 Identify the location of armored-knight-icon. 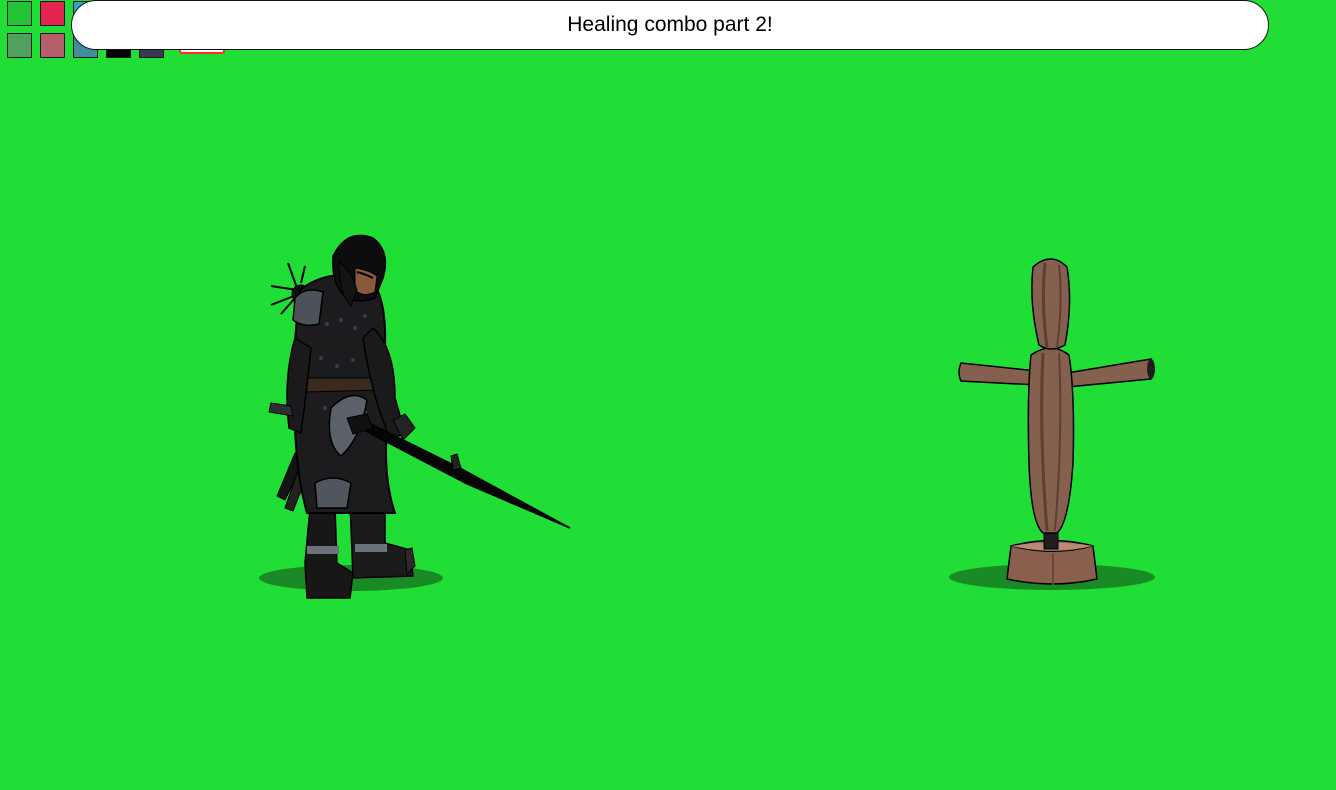
(415, 415).